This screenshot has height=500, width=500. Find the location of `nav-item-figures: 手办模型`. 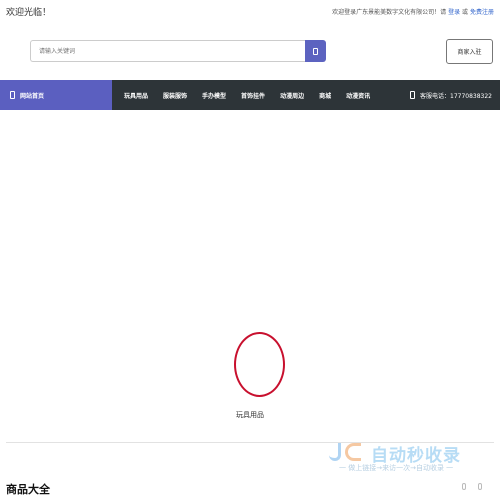

nav-item-figures: 手办模型 is located at coordinates (214, 95).